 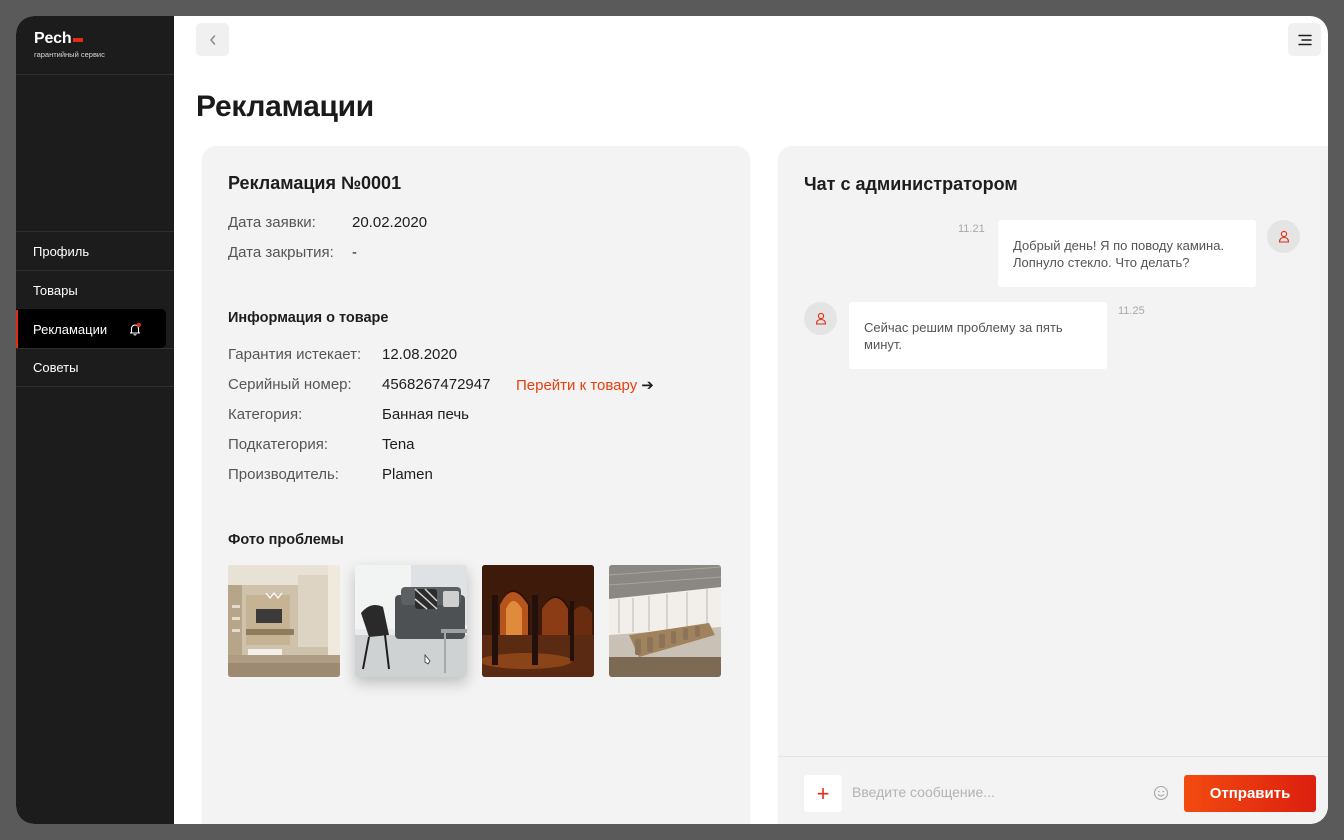 I want to click on sidebar-item-label: Товары, so click(x=55, y=290).